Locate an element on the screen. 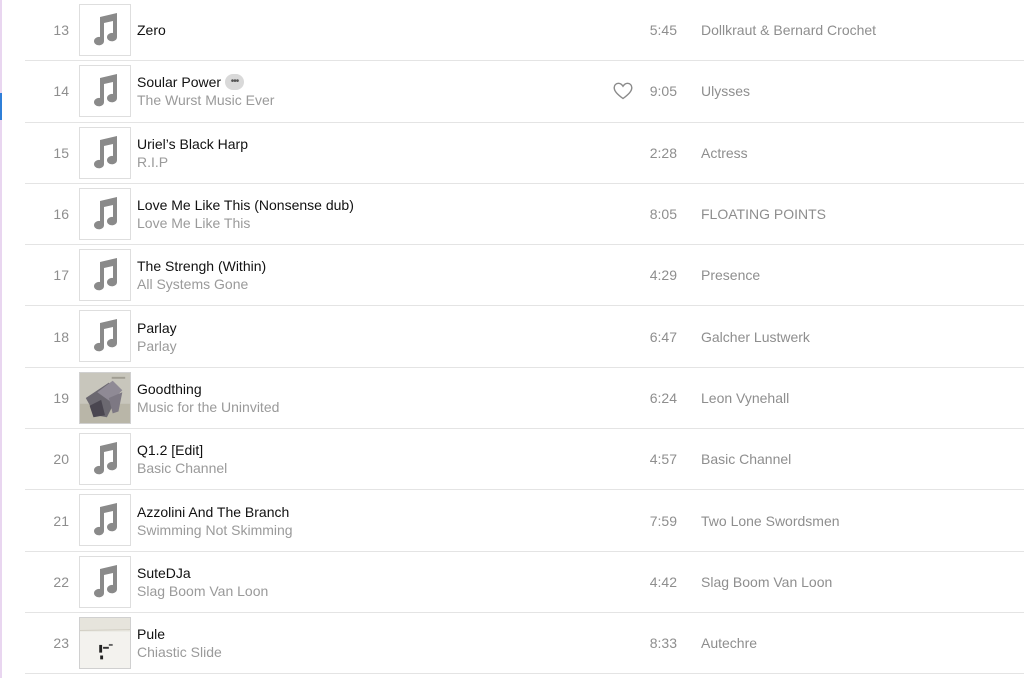 This screenshot has width=1024, height=678. track-album: The Wurst Music Ever is located at coordinates (206, 100).